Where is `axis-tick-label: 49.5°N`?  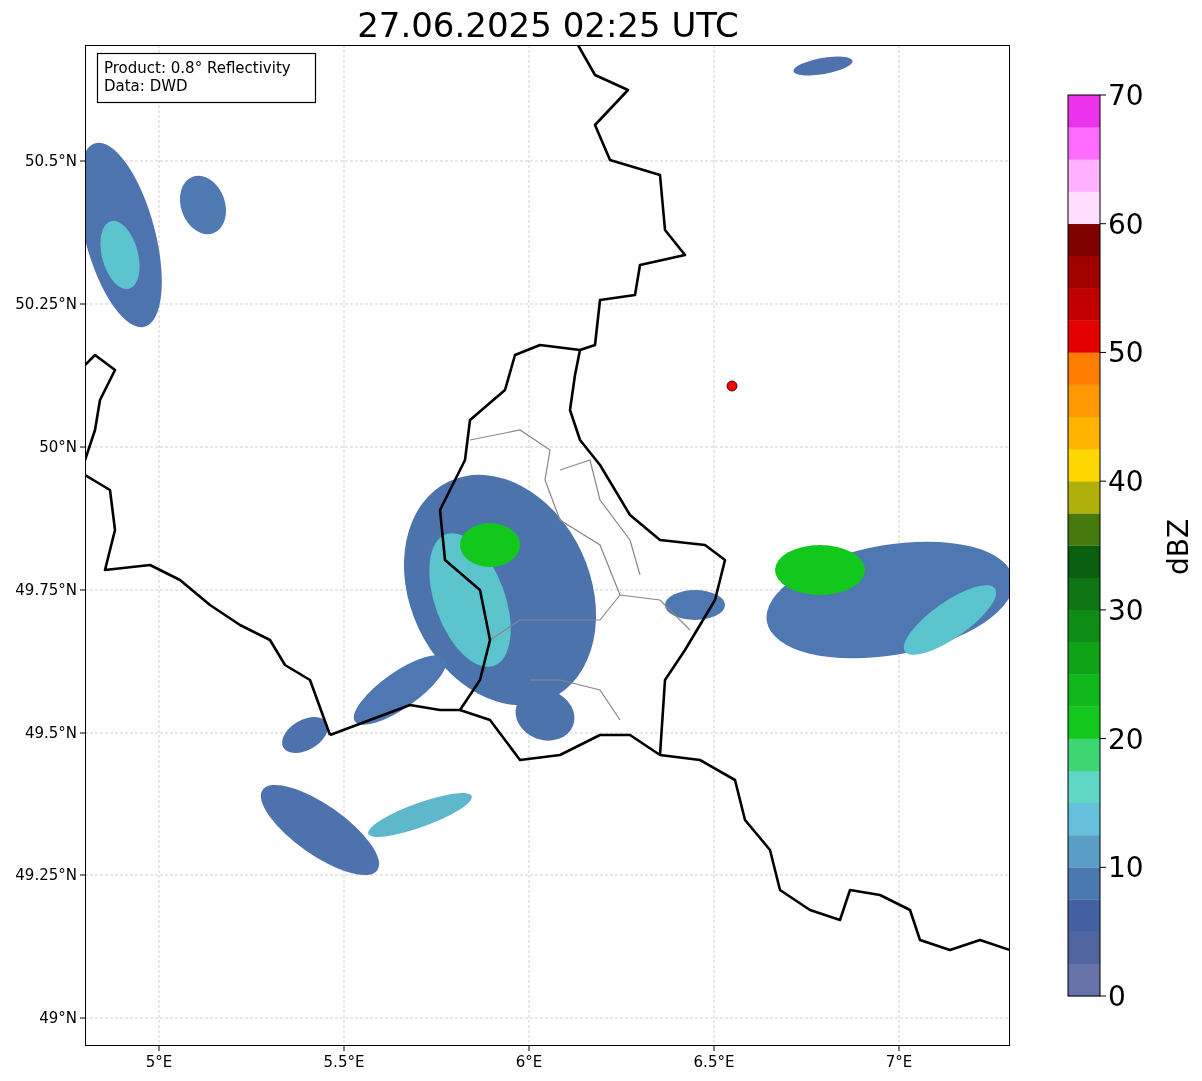
axis-tick-label: 49.5°N is located at coordinates (50, 733).